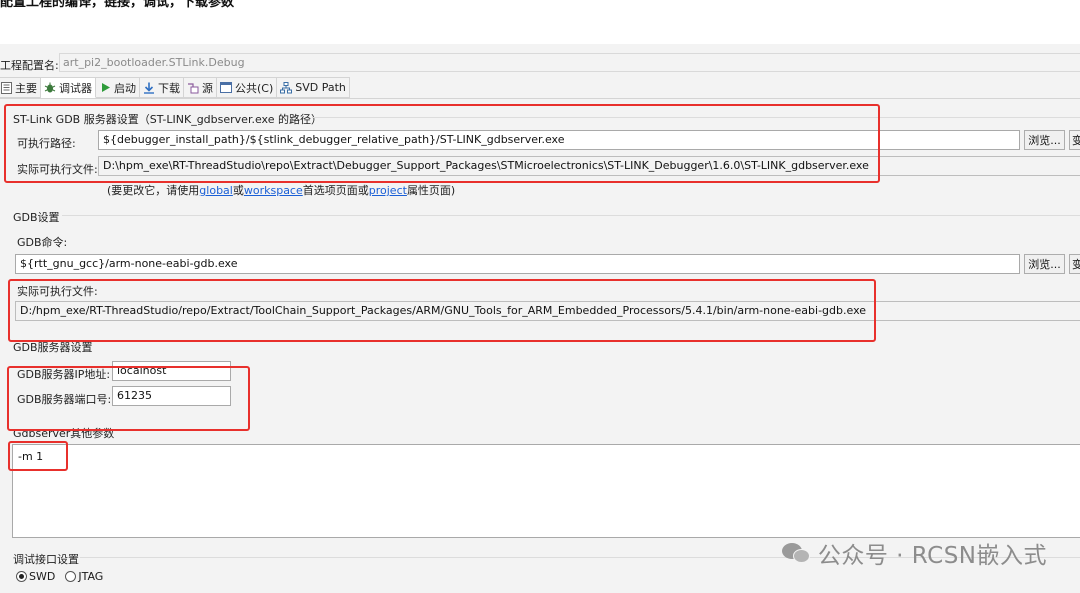 This screenshot has height=593, width=1080. I want to click on interface-radio-group: SWD JTAG, so click(59, 576).